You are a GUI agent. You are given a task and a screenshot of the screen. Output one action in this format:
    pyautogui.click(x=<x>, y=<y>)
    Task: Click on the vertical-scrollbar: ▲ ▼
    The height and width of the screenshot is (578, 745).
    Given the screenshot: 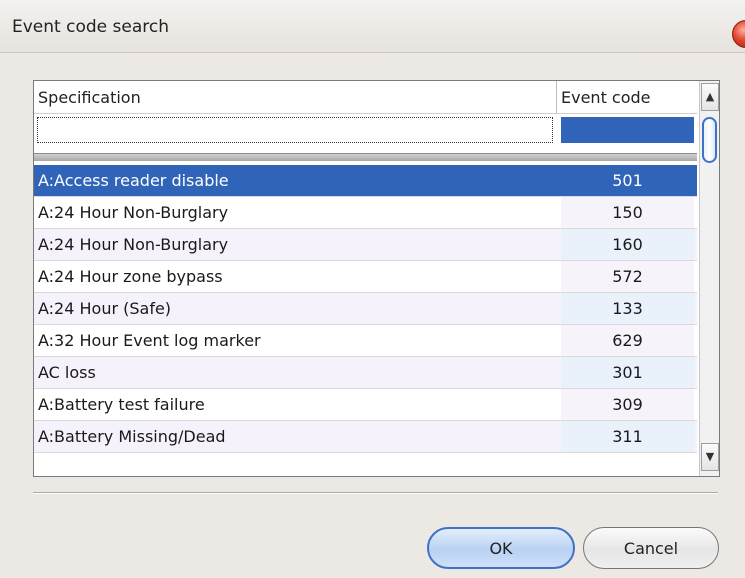 What is the action you would take?
    pyautogui.click(x=709, y=278)
    